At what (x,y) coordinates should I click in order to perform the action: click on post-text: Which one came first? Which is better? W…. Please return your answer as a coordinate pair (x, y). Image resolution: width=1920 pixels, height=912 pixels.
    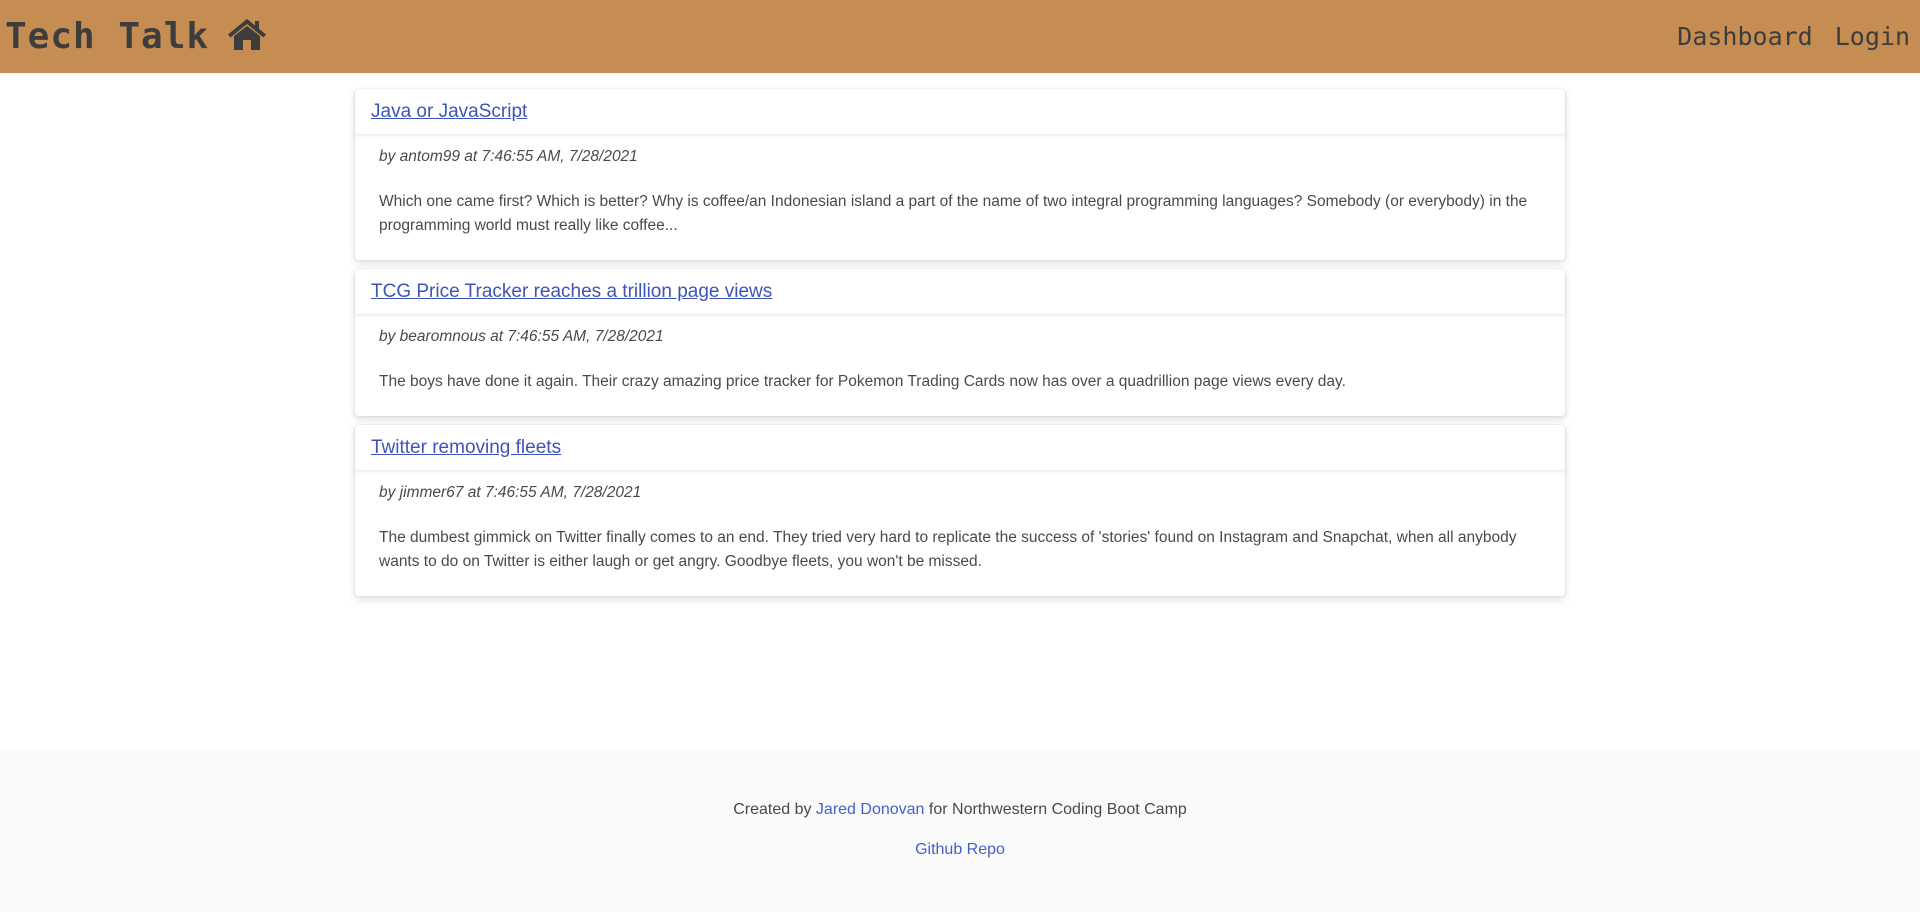
    Looking at the image, I should click on (953, 213).